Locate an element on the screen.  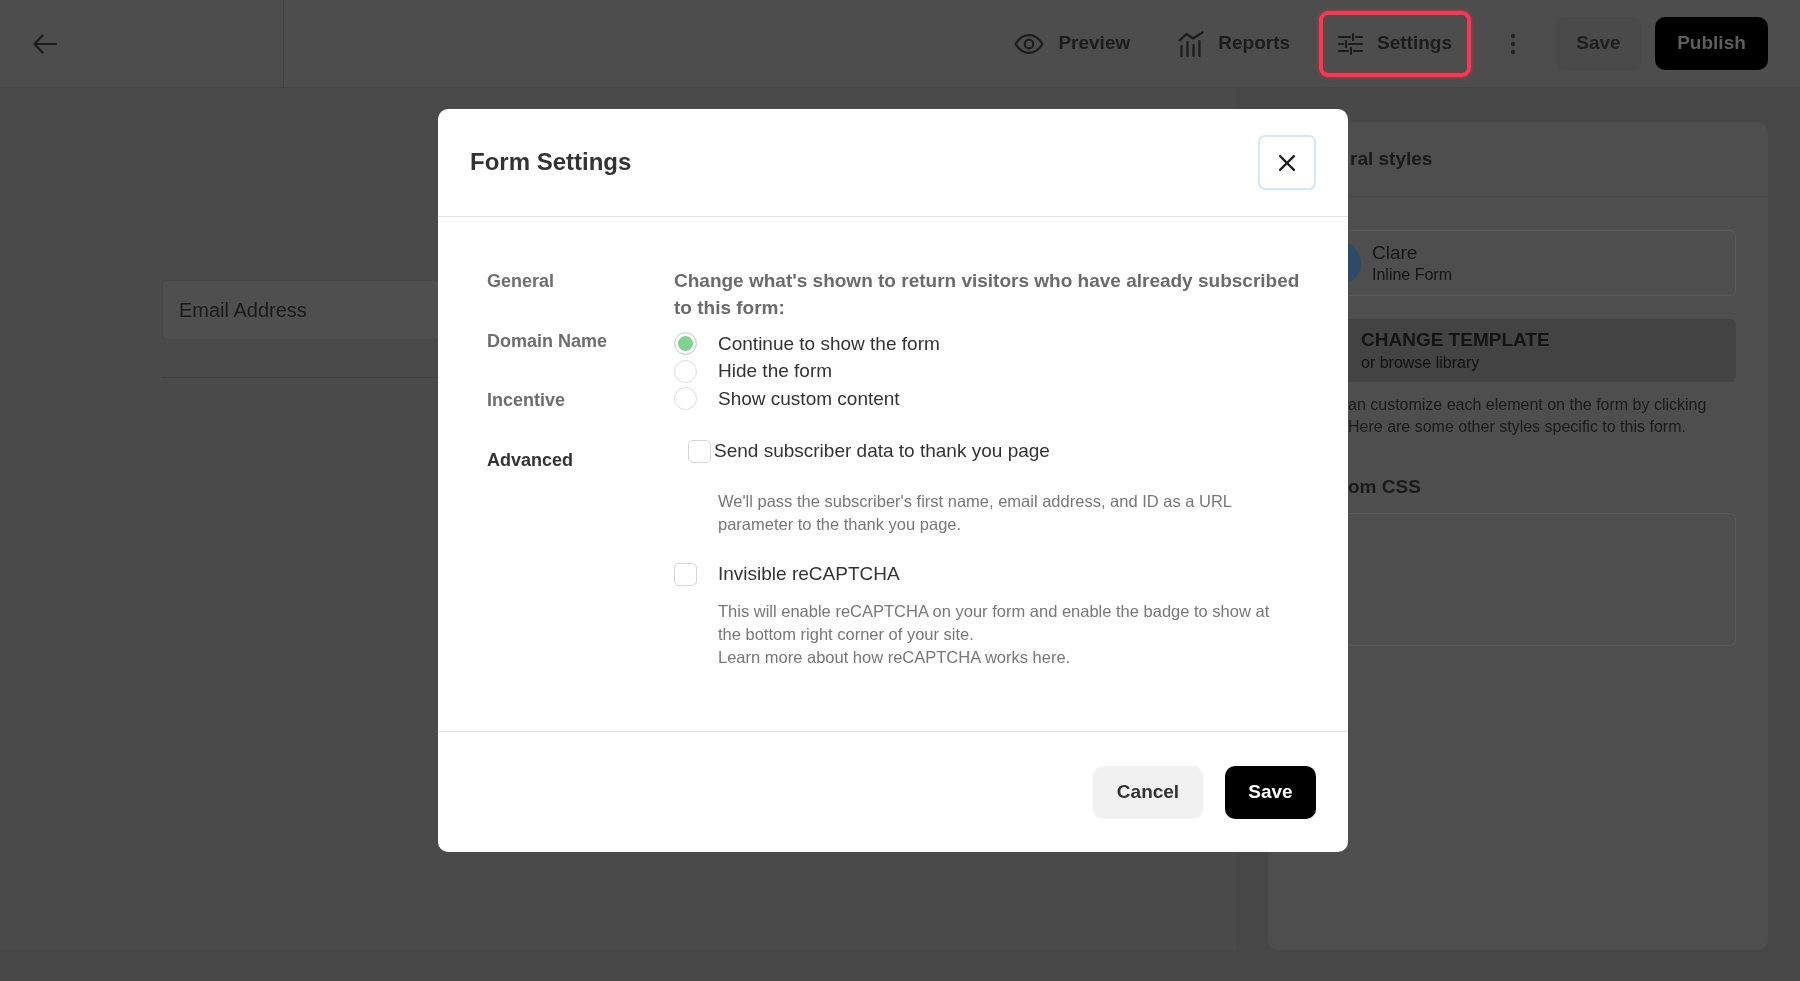
settings-nav-item: Incentive is located at coordinates (526, 400).